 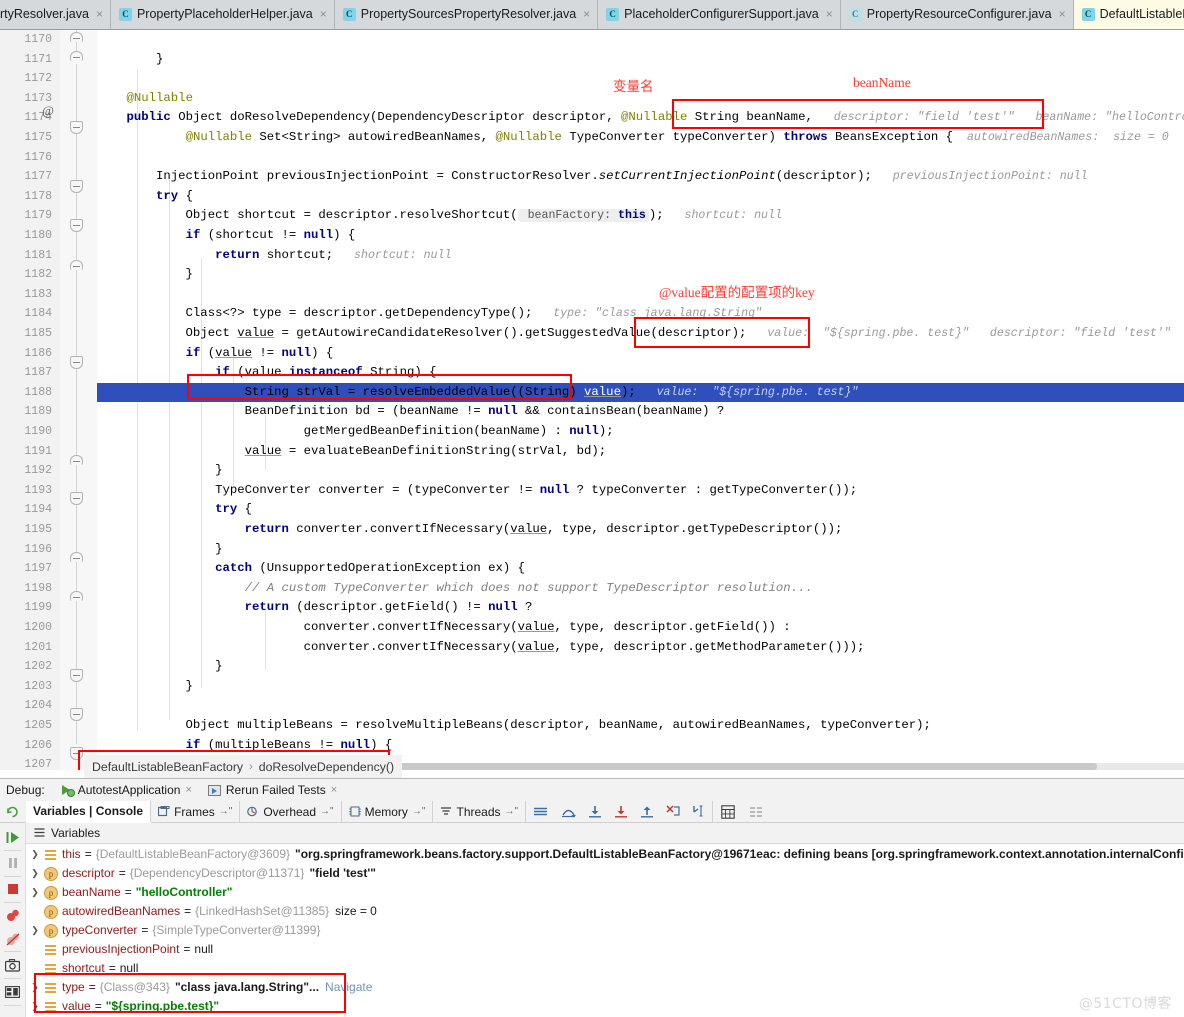 I want to click on variable-row-value: ❯ value = "${spring.pbe.test}", so click(x=605, y=1006).